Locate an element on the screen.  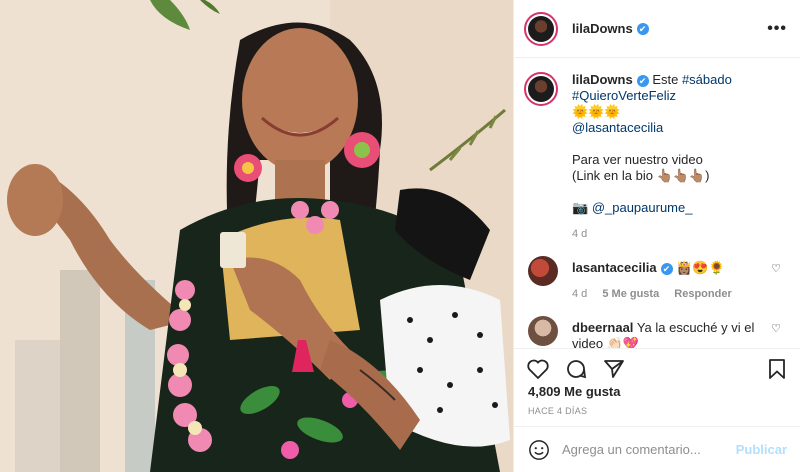
comment-icon is located at coordinates (576, 369).